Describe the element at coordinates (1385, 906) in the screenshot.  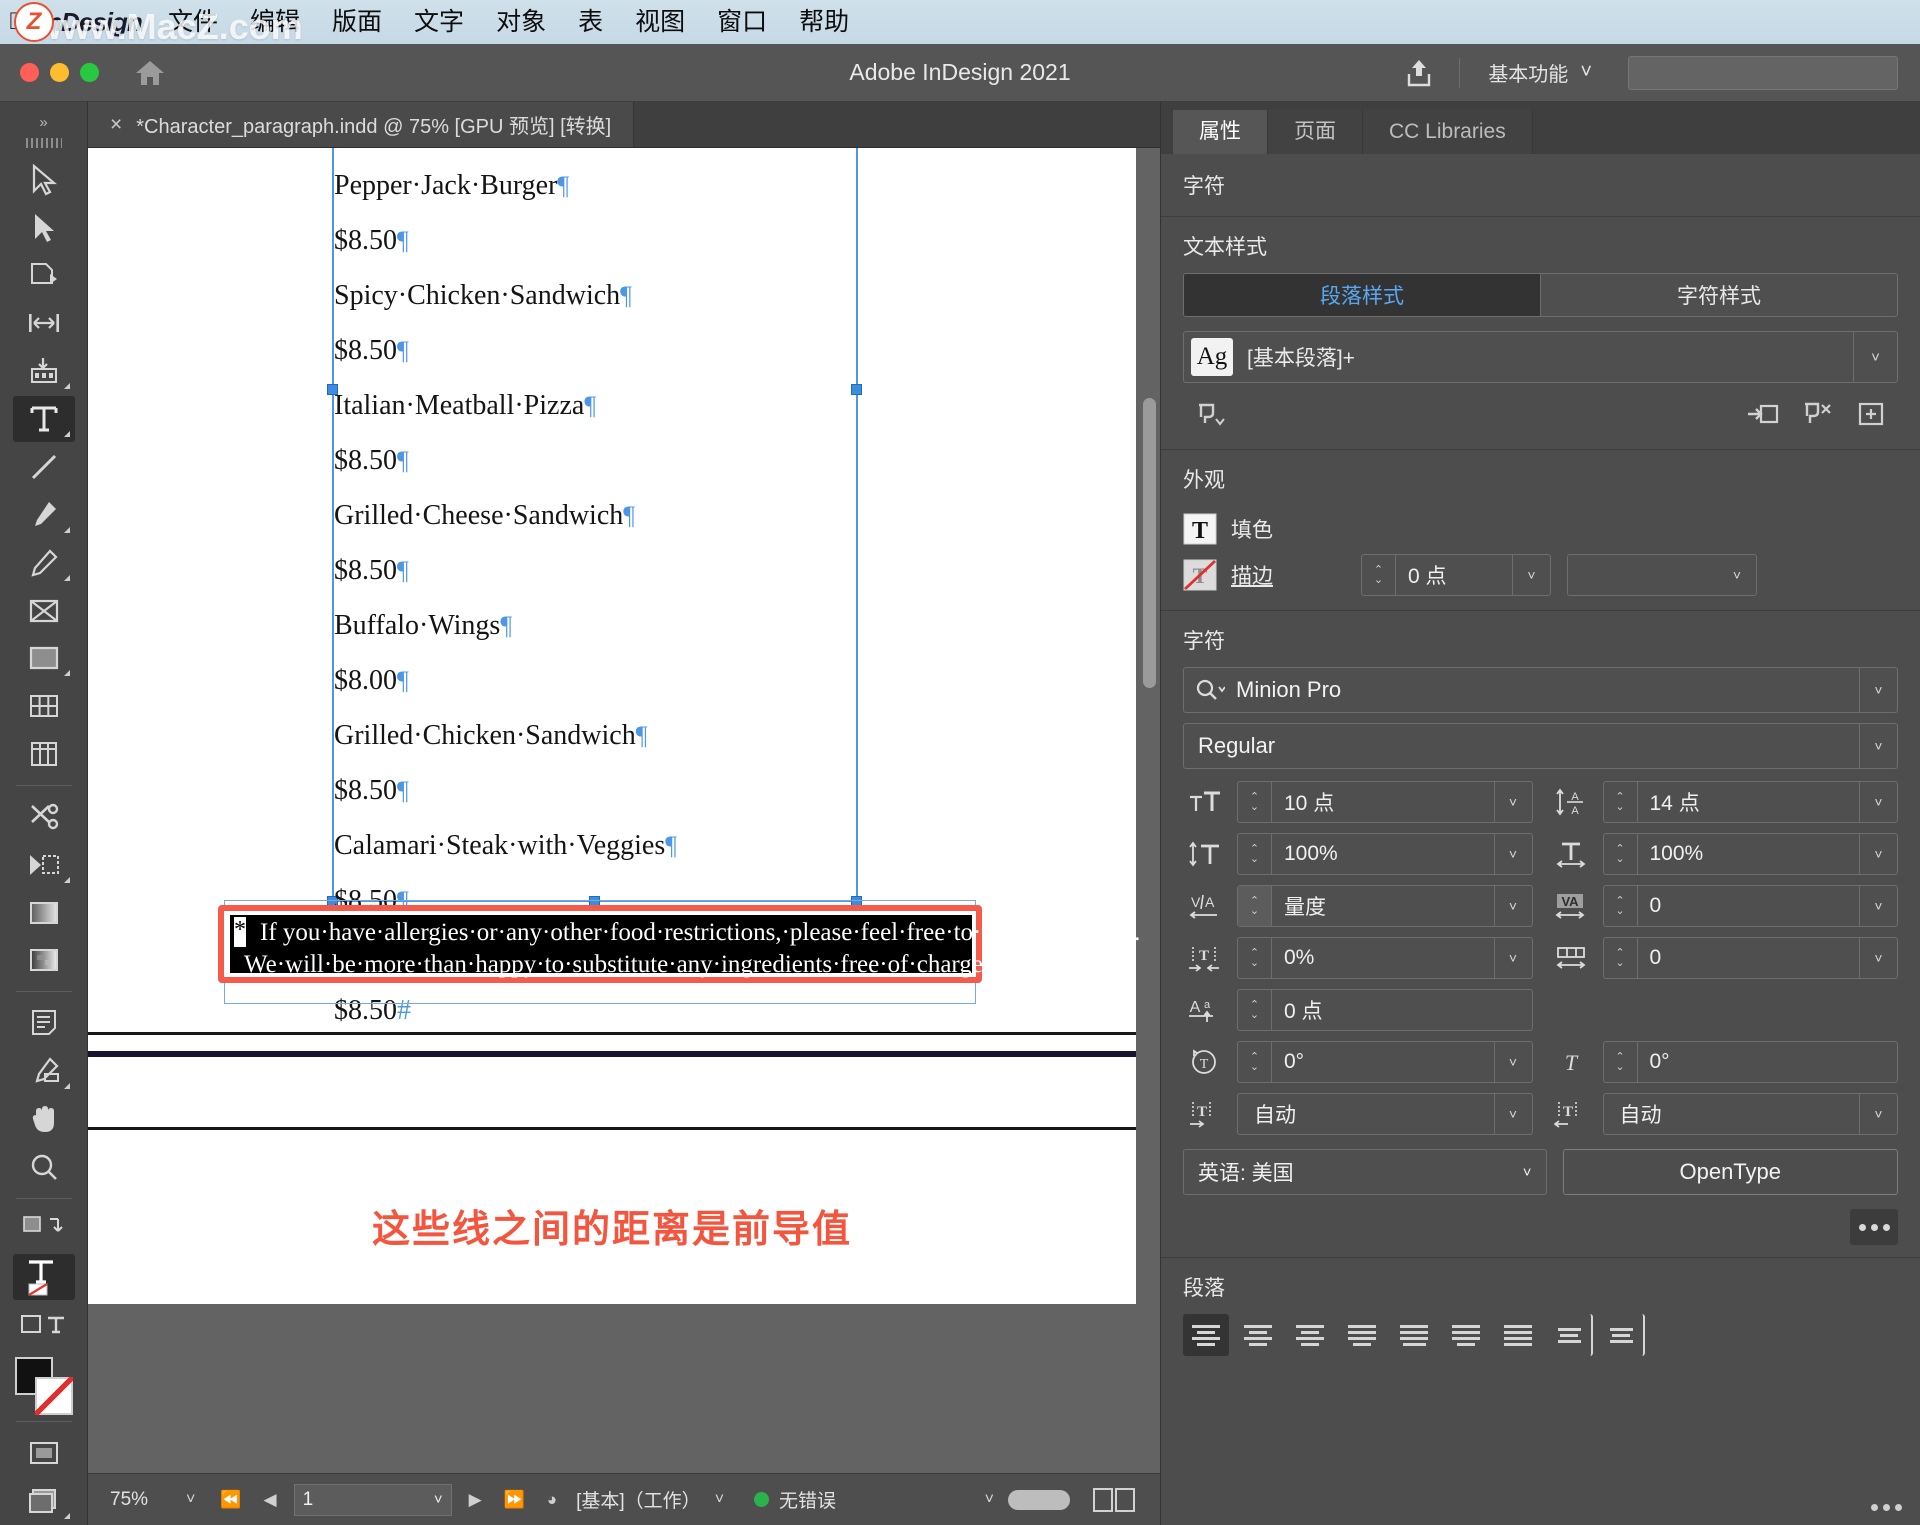
I see `kerning-field: ⌃ ⌄ 量度 ˅` at that location.